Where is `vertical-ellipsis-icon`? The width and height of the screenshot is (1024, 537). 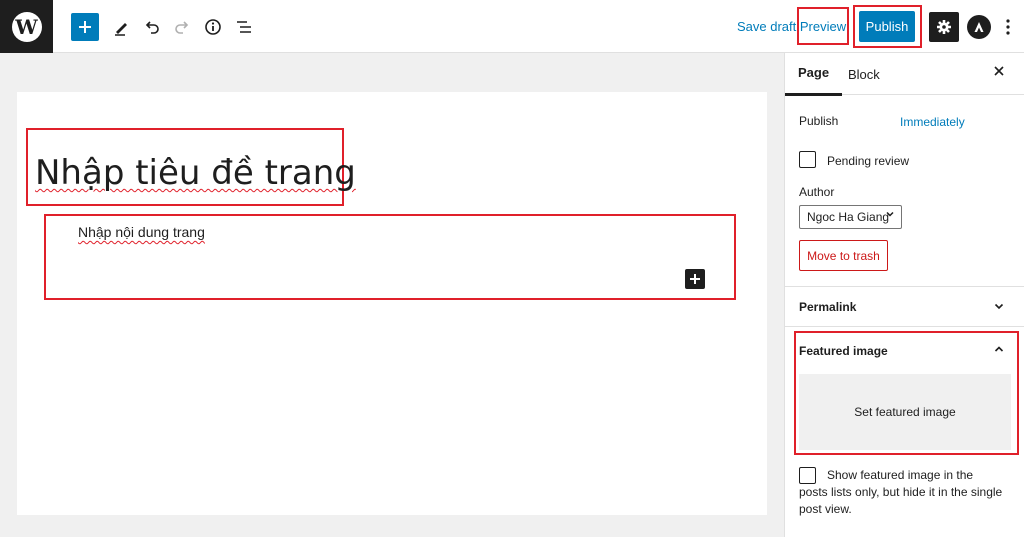 vertical-ellipsis-icon is located at coordinates (1008, 27).